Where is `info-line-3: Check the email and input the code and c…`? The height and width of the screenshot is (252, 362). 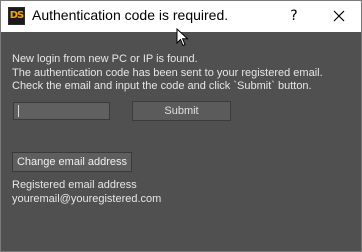
info-line-3: Check the email and input the code and c… is located at coordinates (162, 86).